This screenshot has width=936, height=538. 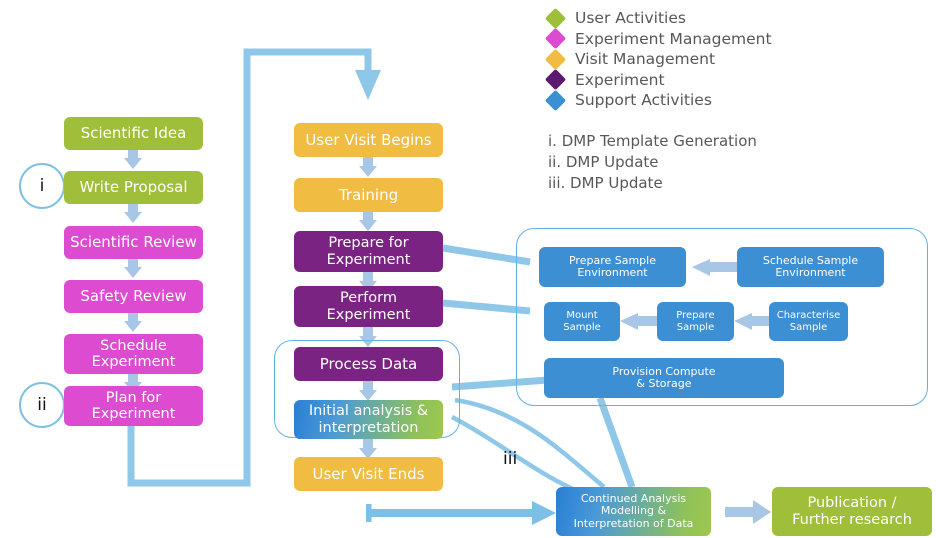 What do you see at coordinates (645, 59) in the screenshot?
I see `legend-label: Visit Management` at bounding box center [645, 59].